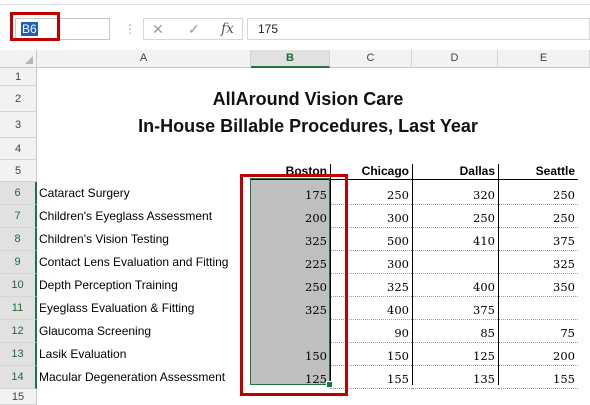 This screenshot has width=590, height=405. What do you see at coordinates (144, 354) in the screenshot?
I see `procedure-cell: Lasik Evaluation` at bounding box center [144, 354].